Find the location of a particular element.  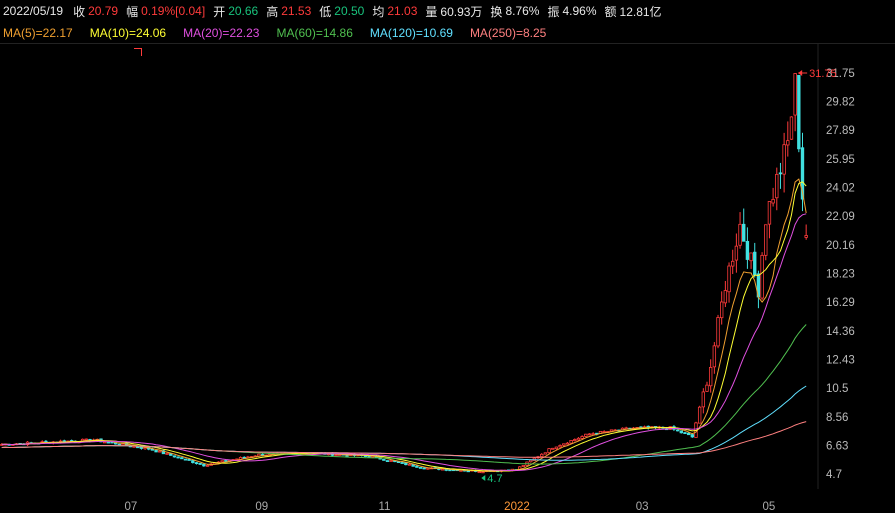

ma60-legend: MA(60)=14.86 is located at coordinates (314, 33).